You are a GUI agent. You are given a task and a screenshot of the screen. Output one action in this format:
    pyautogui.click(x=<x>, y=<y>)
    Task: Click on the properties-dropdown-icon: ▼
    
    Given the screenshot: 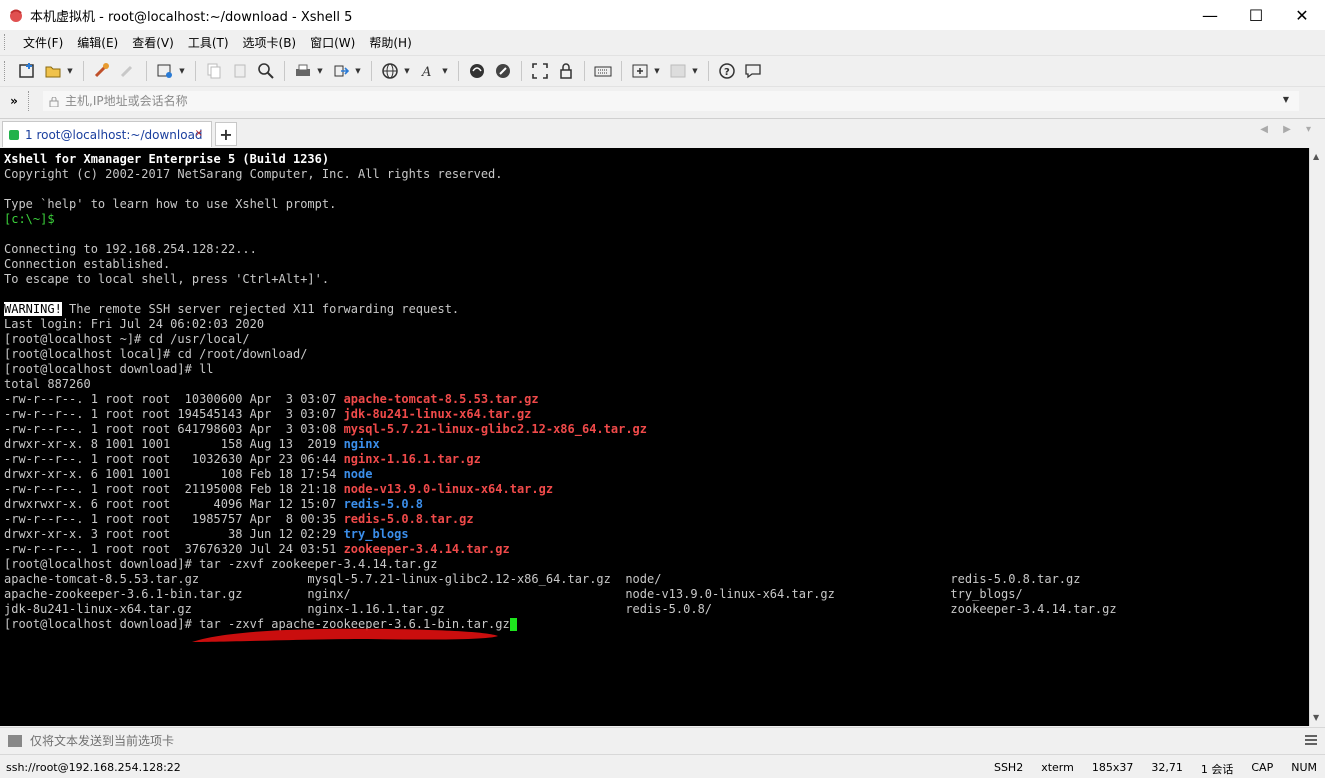 What is the action you would take?
    pyautogui.click(x=182, y=71)
    